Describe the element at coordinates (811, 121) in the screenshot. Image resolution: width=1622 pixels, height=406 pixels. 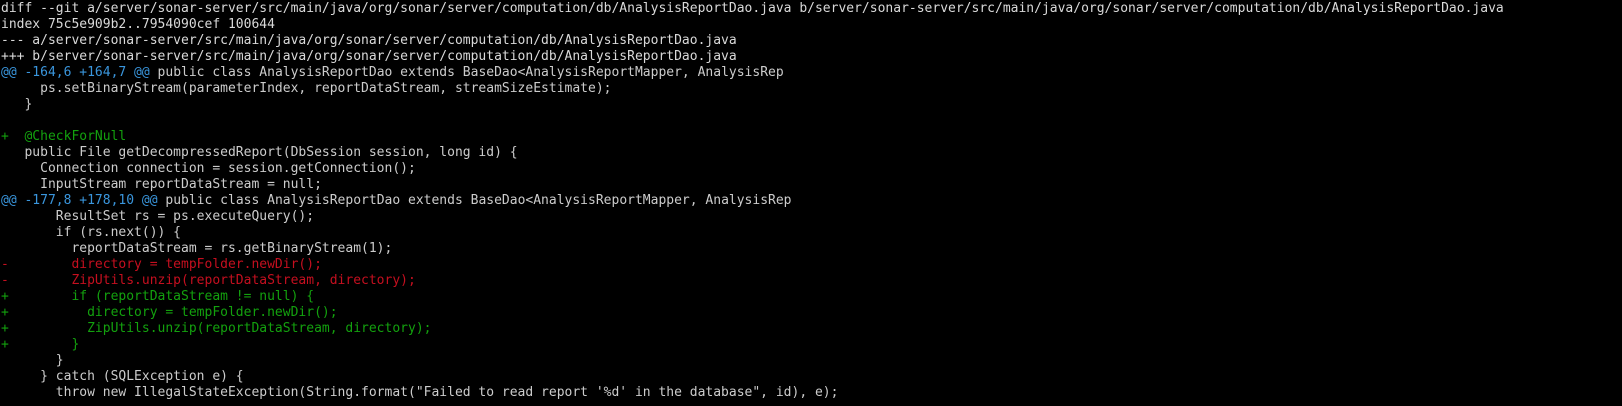
I see `diff-line-context` at that location.